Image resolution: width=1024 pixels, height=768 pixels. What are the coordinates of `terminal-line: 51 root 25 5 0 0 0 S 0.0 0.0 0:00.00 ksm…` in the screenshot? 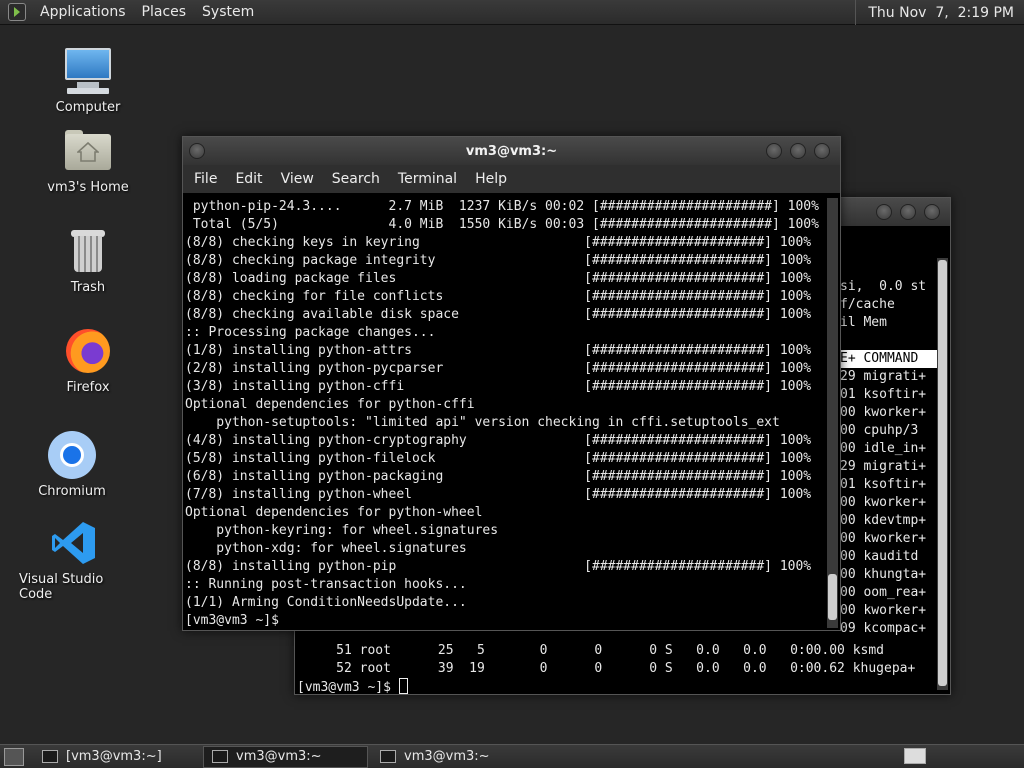 It's located at (590, 650).